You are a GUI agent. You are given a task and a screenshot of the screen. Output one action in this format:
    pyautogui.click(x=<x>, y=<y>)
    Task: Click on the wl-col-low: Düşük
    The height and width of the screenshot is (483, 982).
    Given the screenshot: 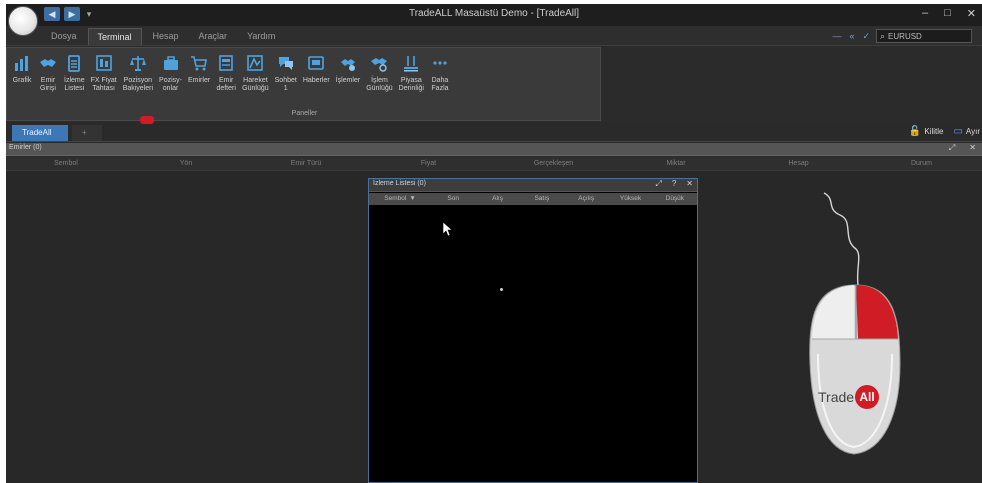 What is the action you would take?
    pyautogui.click(x=675, y=199)
    